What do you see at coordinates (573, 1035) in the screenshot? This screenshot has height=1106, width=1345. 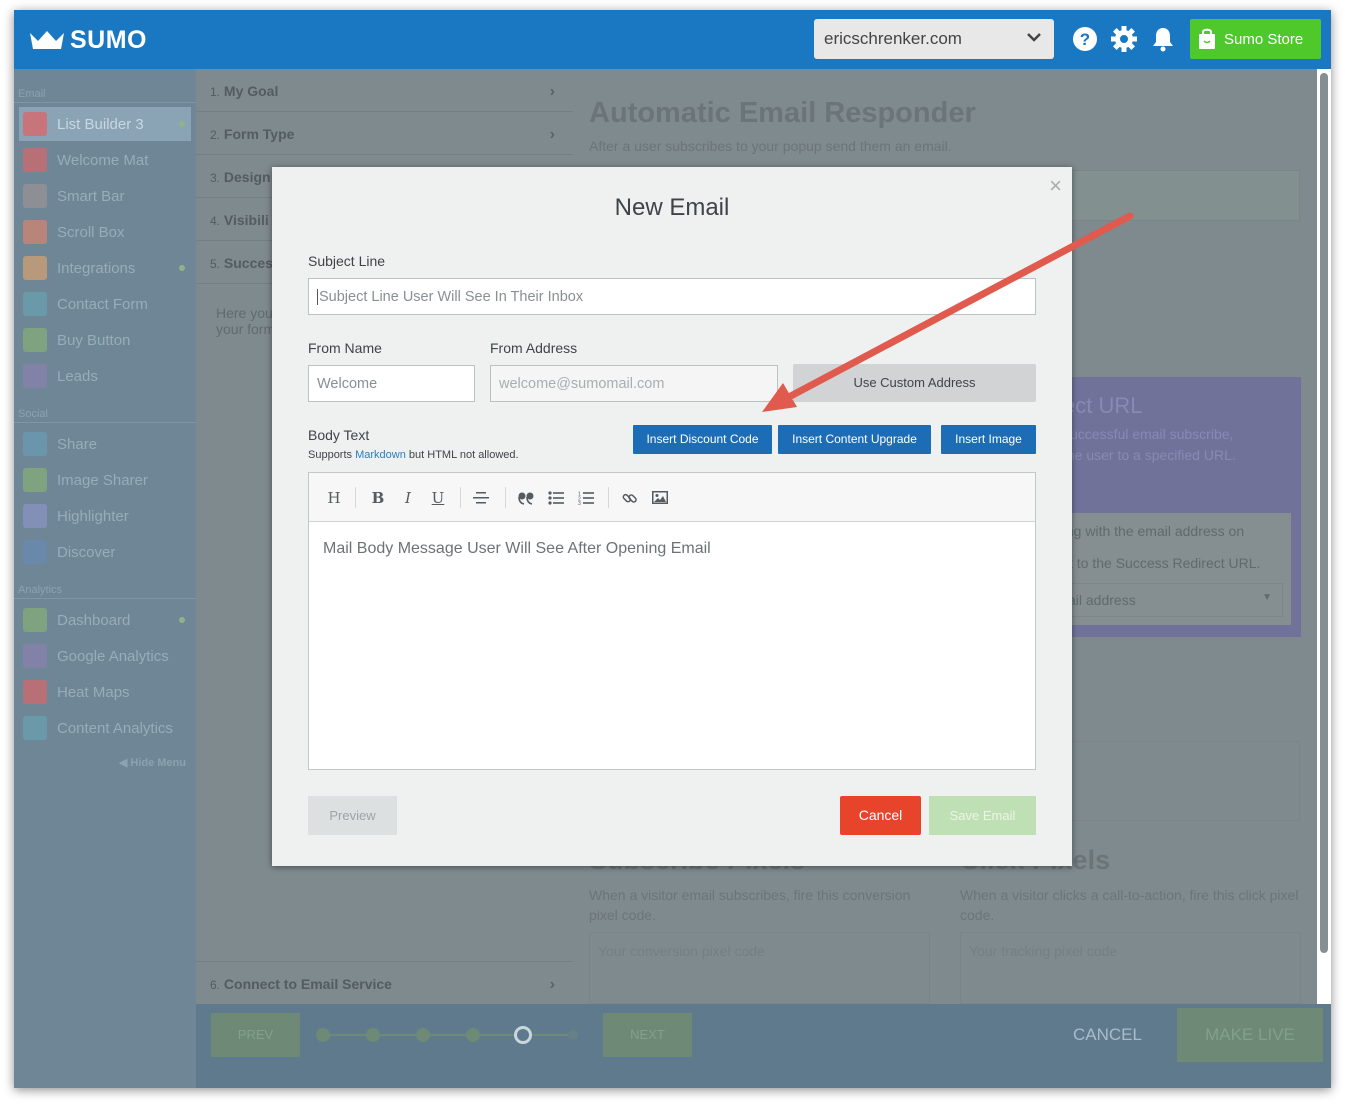 I see `progress-step` at bounding box center [573, 1035].